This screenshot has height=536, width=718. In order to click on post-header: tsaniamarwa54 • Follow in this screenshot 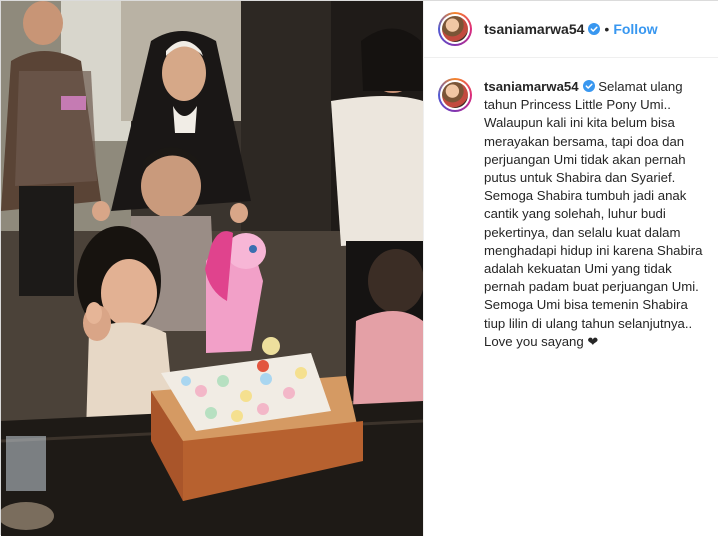, I will do `click(571, 29)`.